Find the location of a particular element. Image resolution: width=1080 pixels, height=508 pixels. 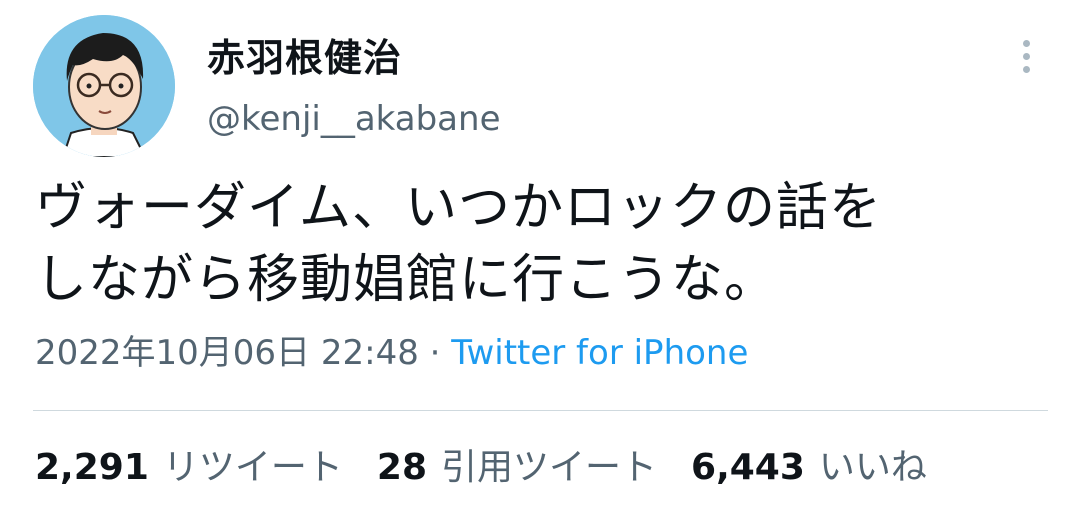

retweet-count: 2,291 is located at coordinates (92, 467).